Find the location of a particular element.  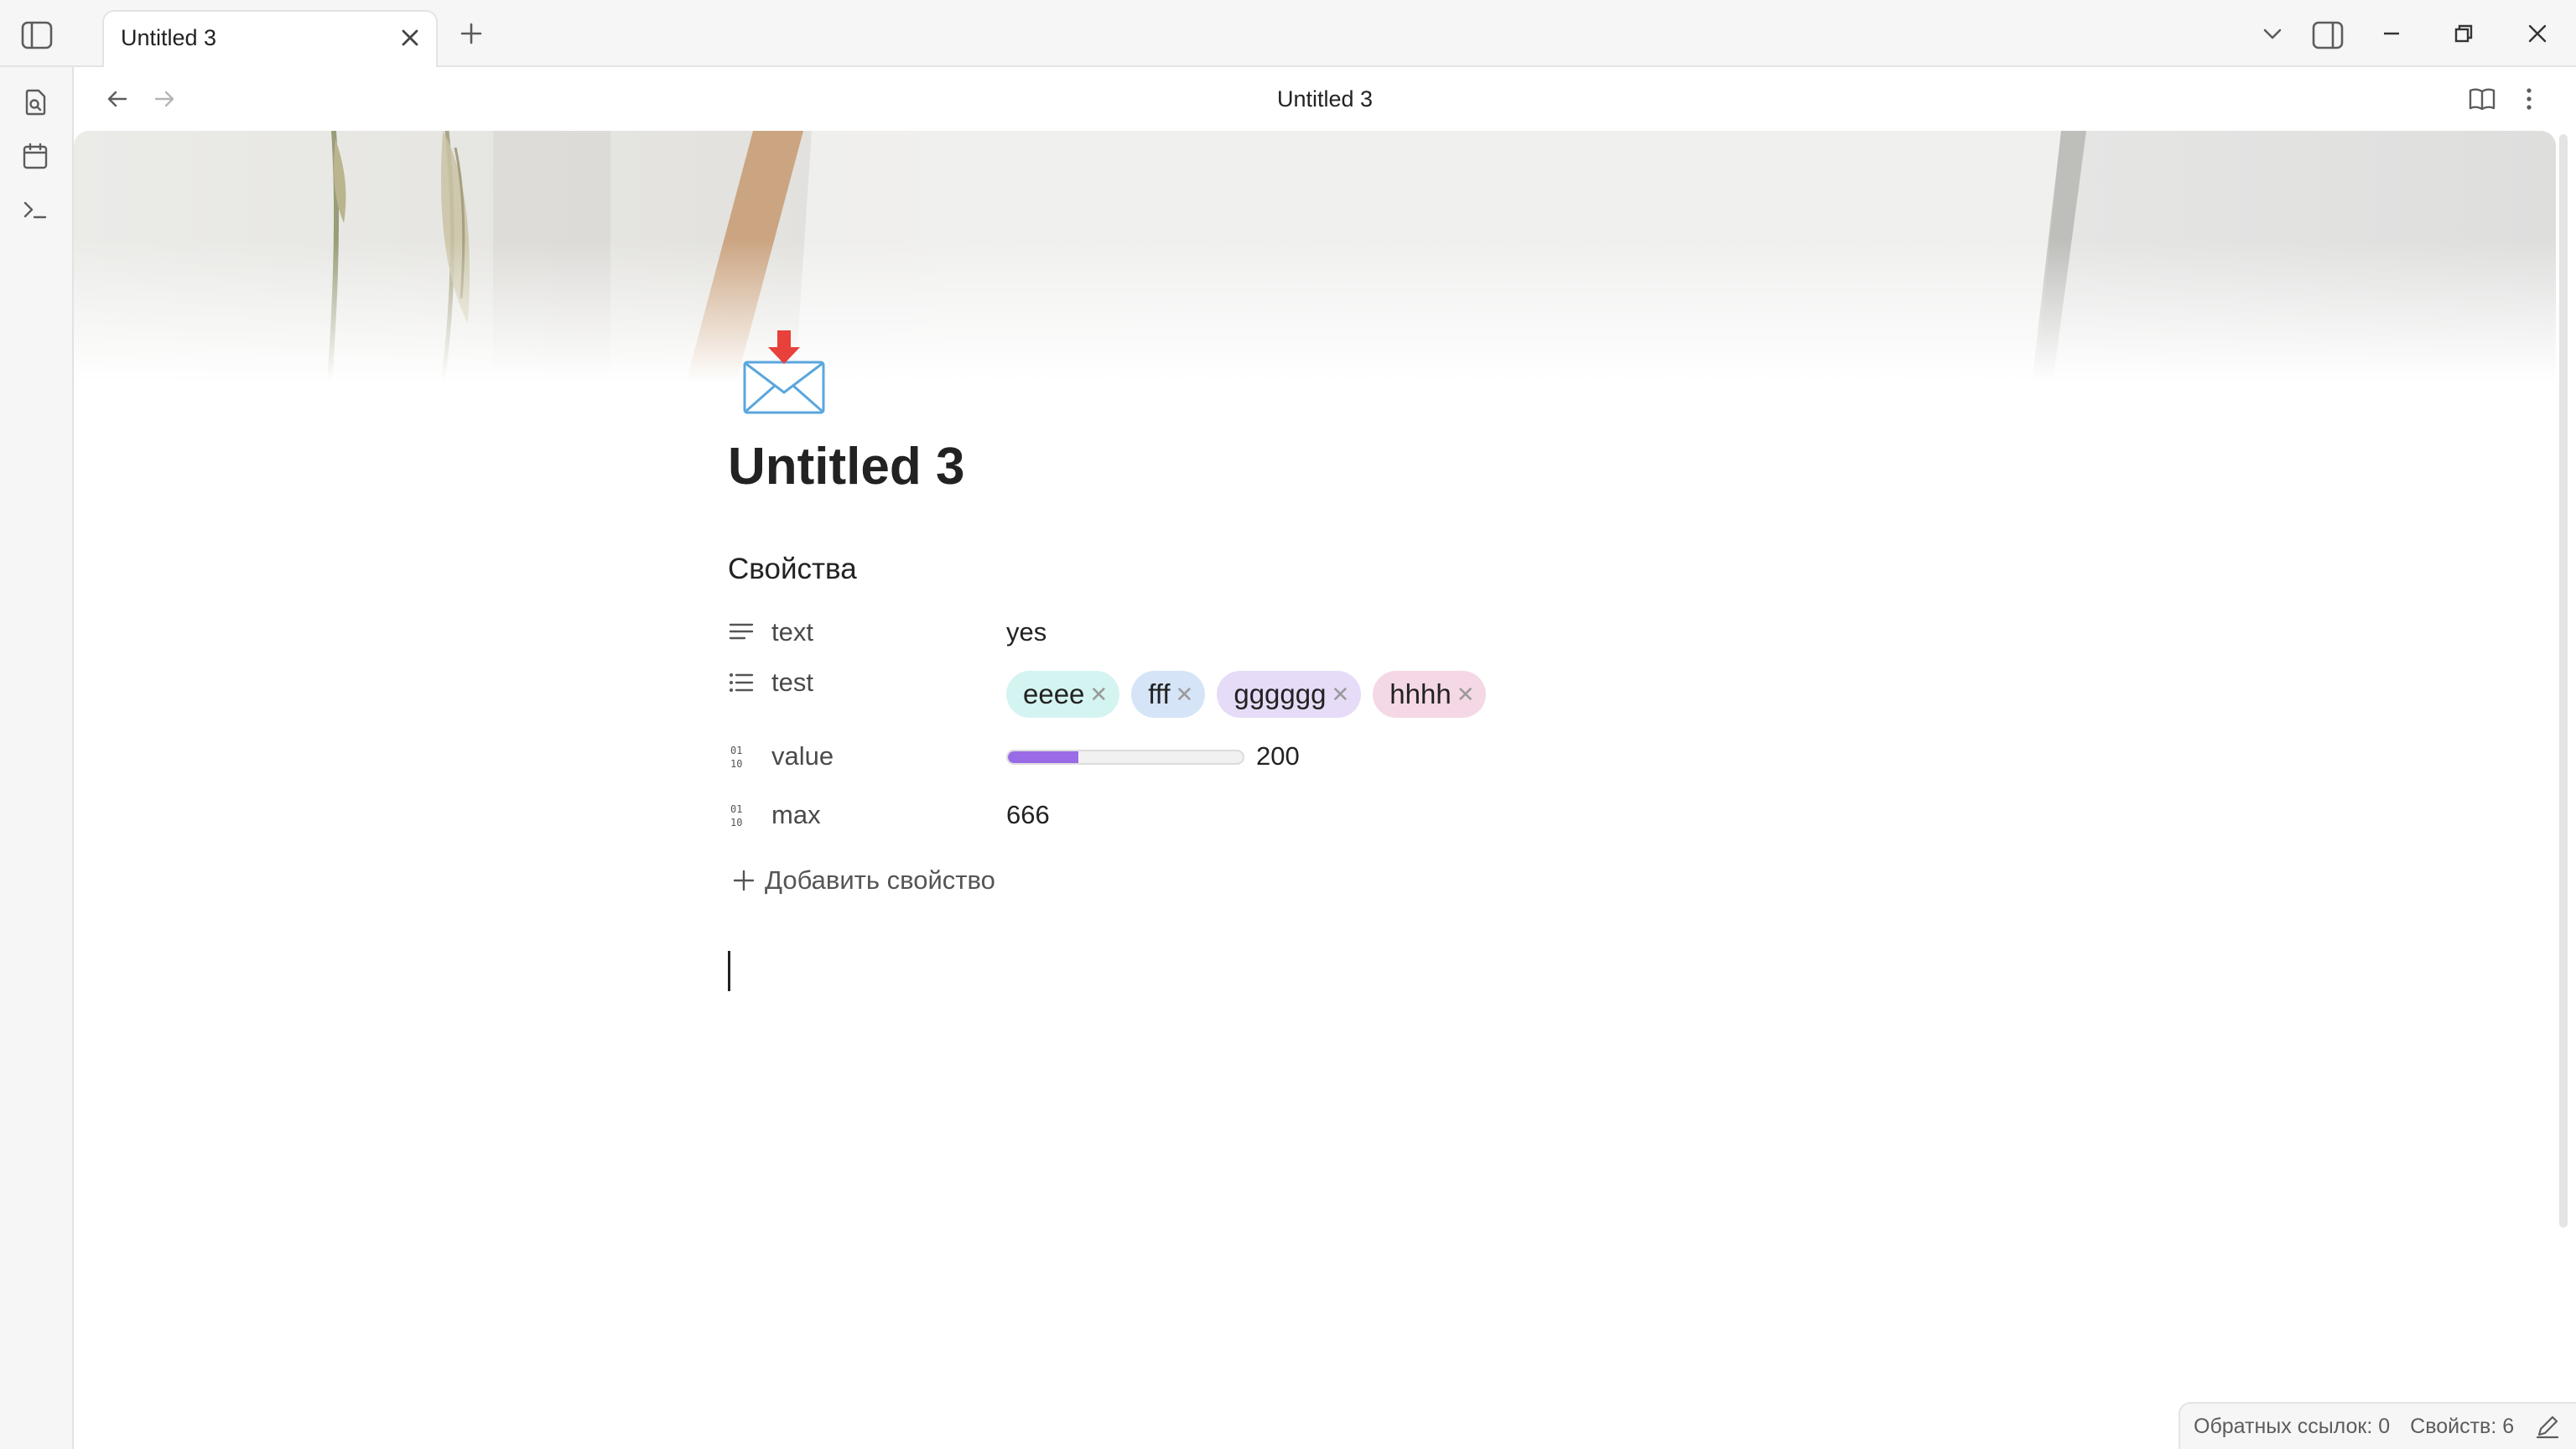

text-lines-icon is located at coordinates (741, 632).